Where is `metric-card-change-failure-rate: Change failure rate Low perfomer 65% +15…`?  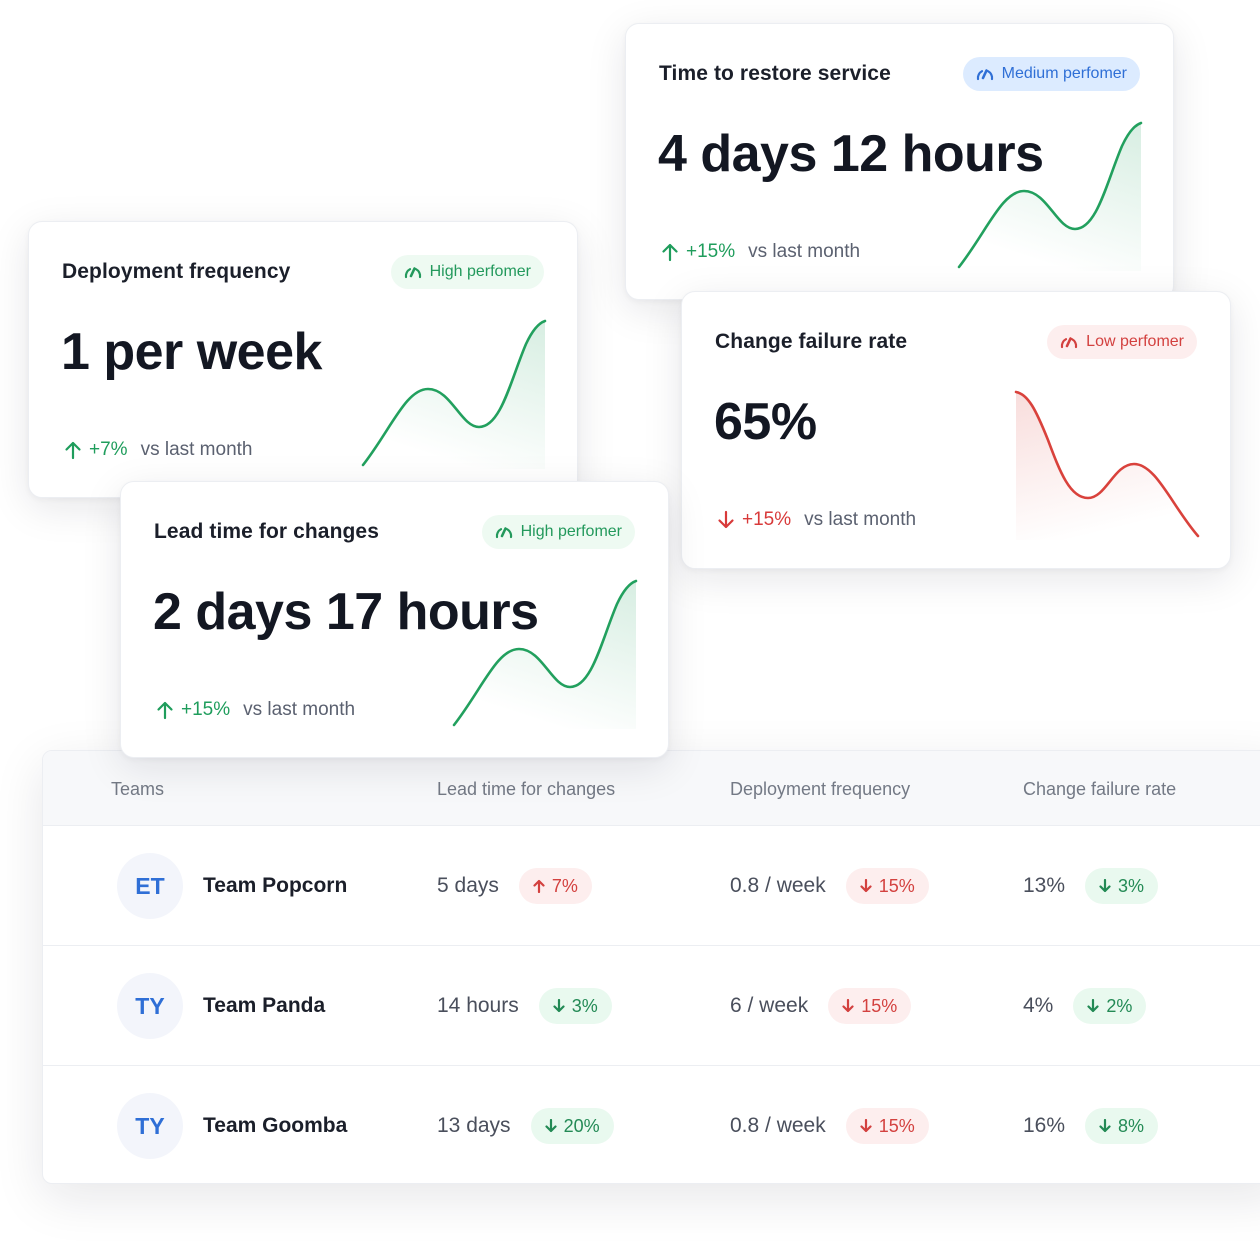
metric-card-change-failure-rate: Change failure rate Low perfomer 65% +15… is located at coordinates (956, 430).